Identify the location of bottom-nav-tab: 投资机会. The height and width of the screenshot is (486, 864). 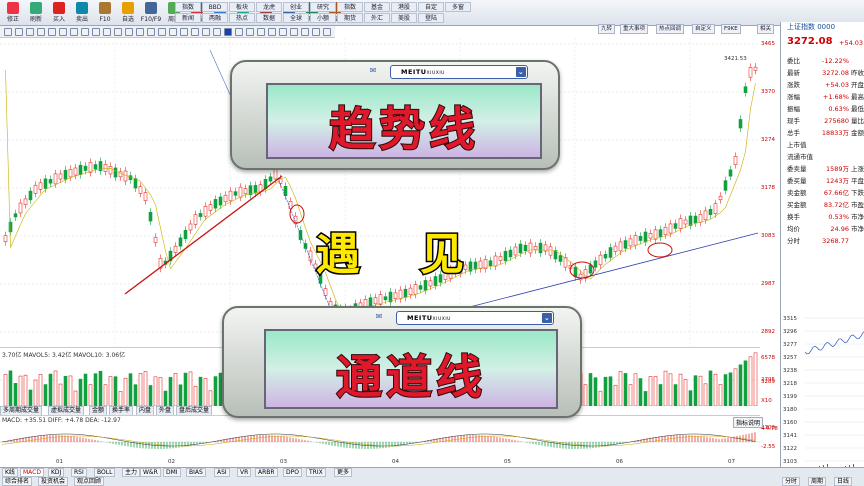
(53, 481).